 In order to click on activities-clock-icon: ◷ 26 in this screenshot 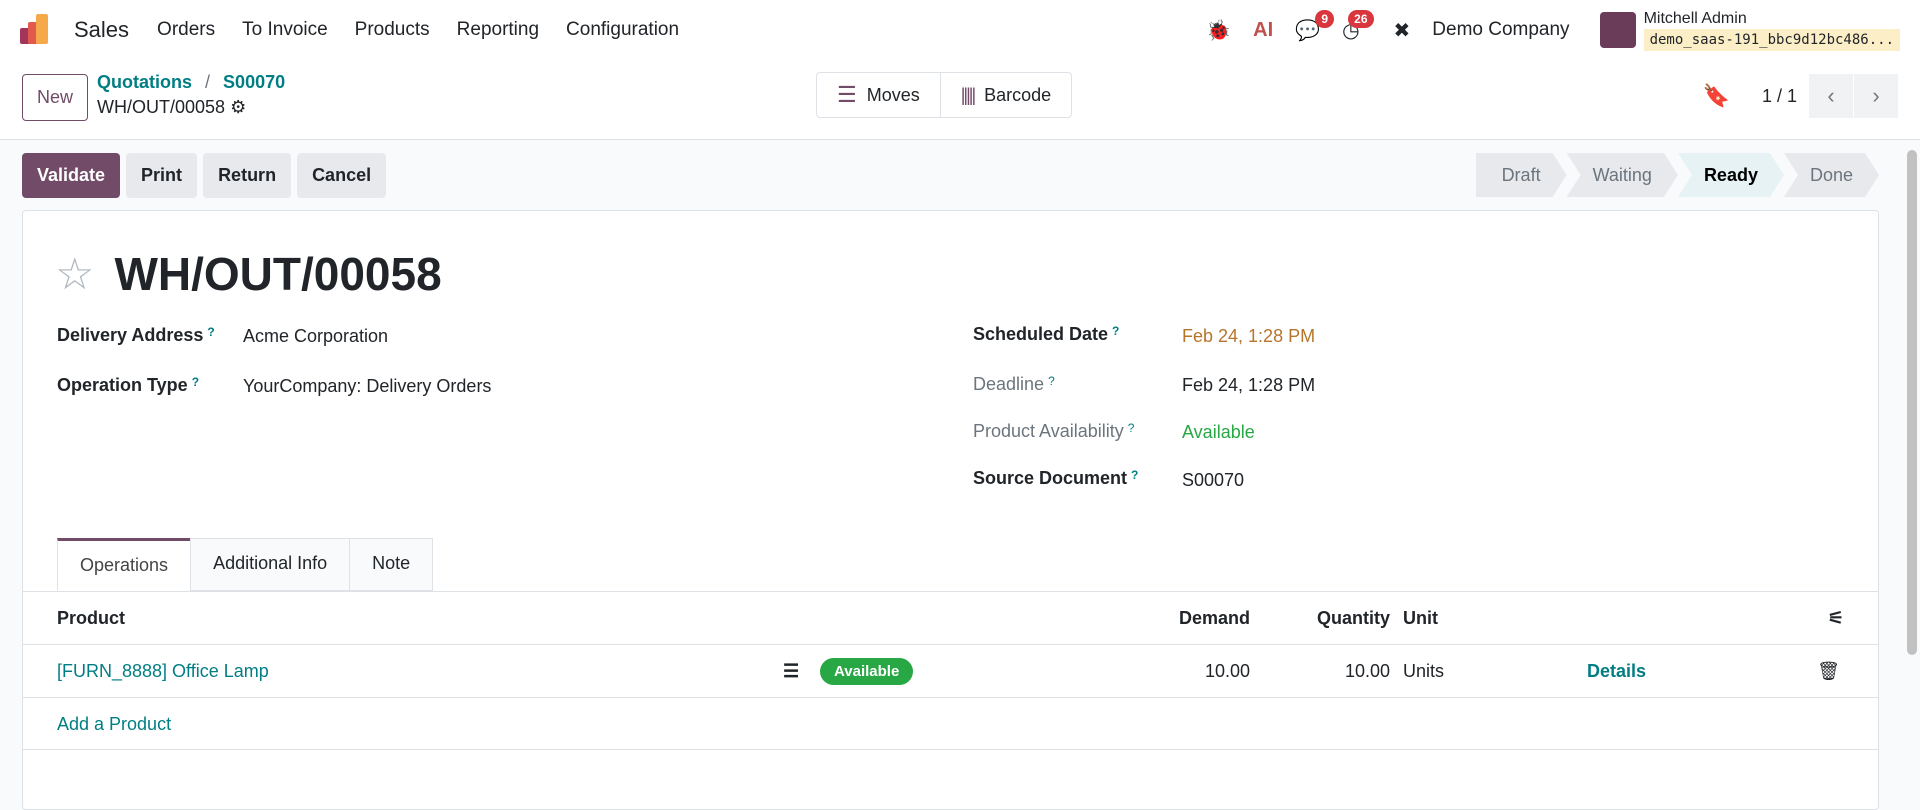, I will do `click(1358, 26)`.